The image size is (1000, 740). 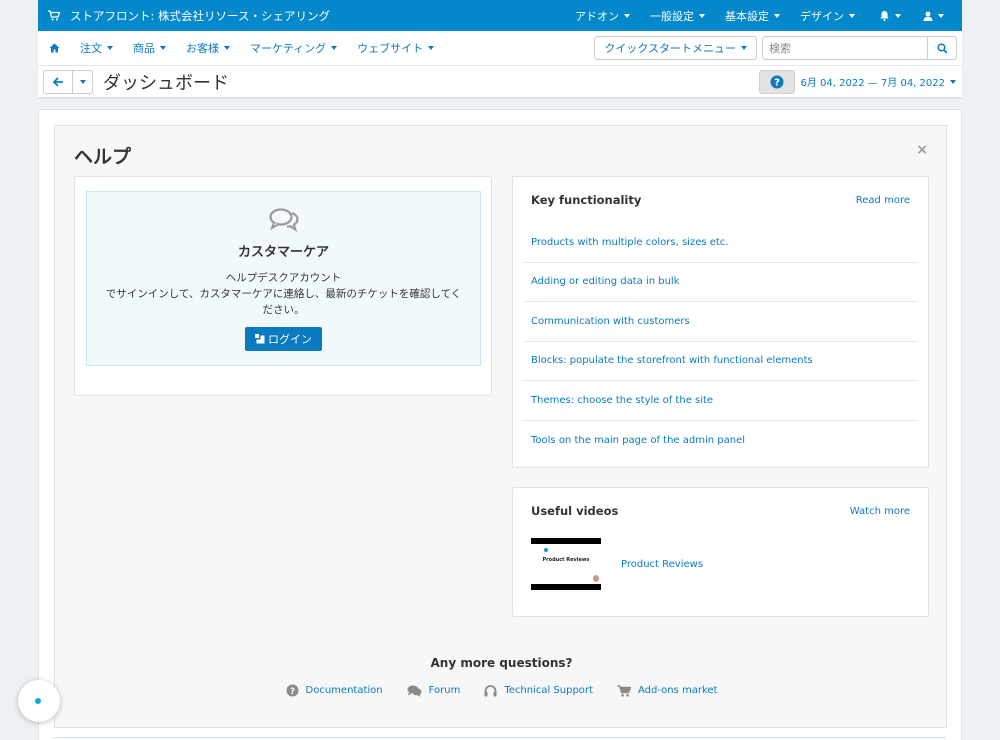 I want to click on help-toggle-button: ?, so click(x=777, y=81).